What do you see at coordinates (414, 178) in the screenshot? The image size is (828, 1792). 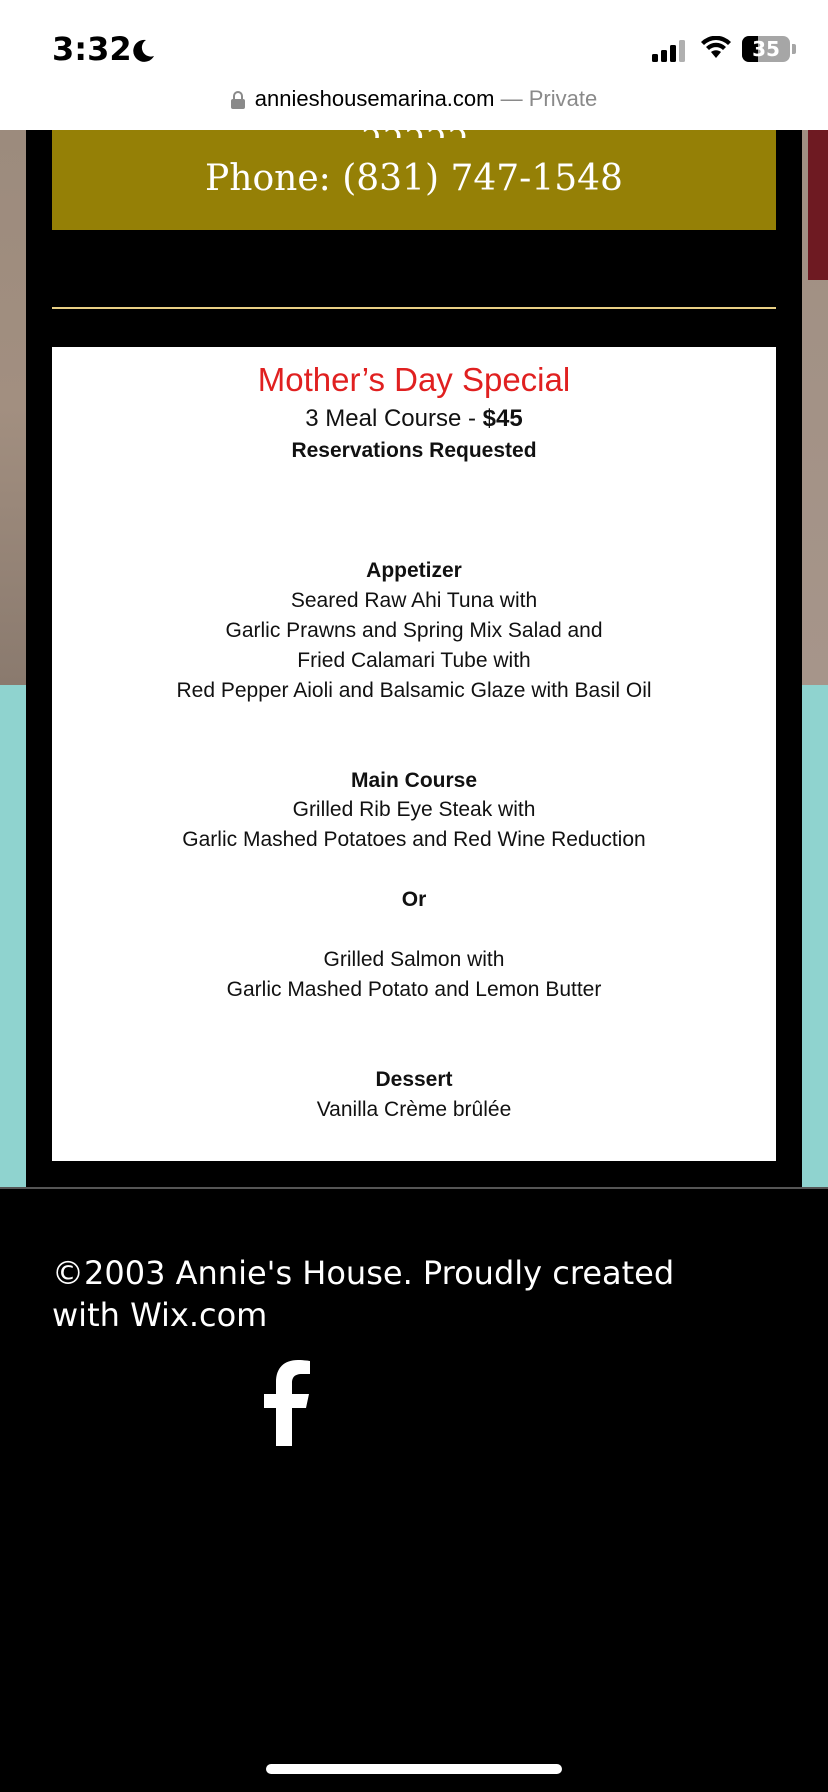 I see `phone-number: Phone: (831) 747-1548` at bounding box center [414, 178].